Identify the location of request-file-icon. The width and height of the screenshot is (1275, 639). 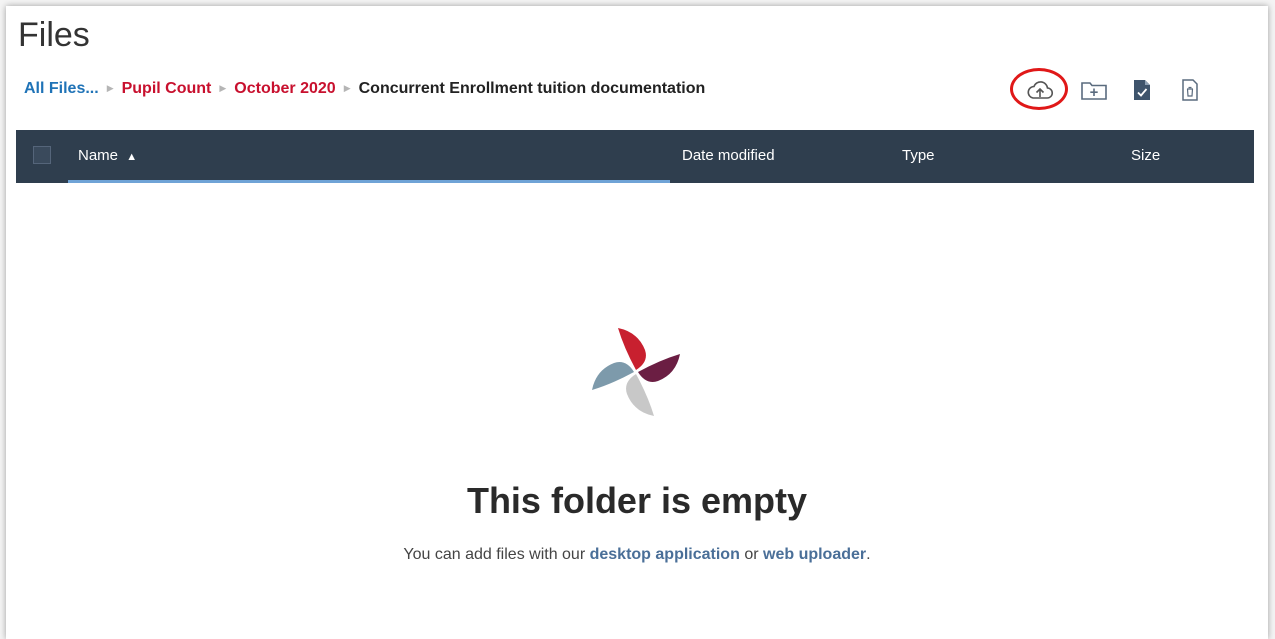
(1142, 90).